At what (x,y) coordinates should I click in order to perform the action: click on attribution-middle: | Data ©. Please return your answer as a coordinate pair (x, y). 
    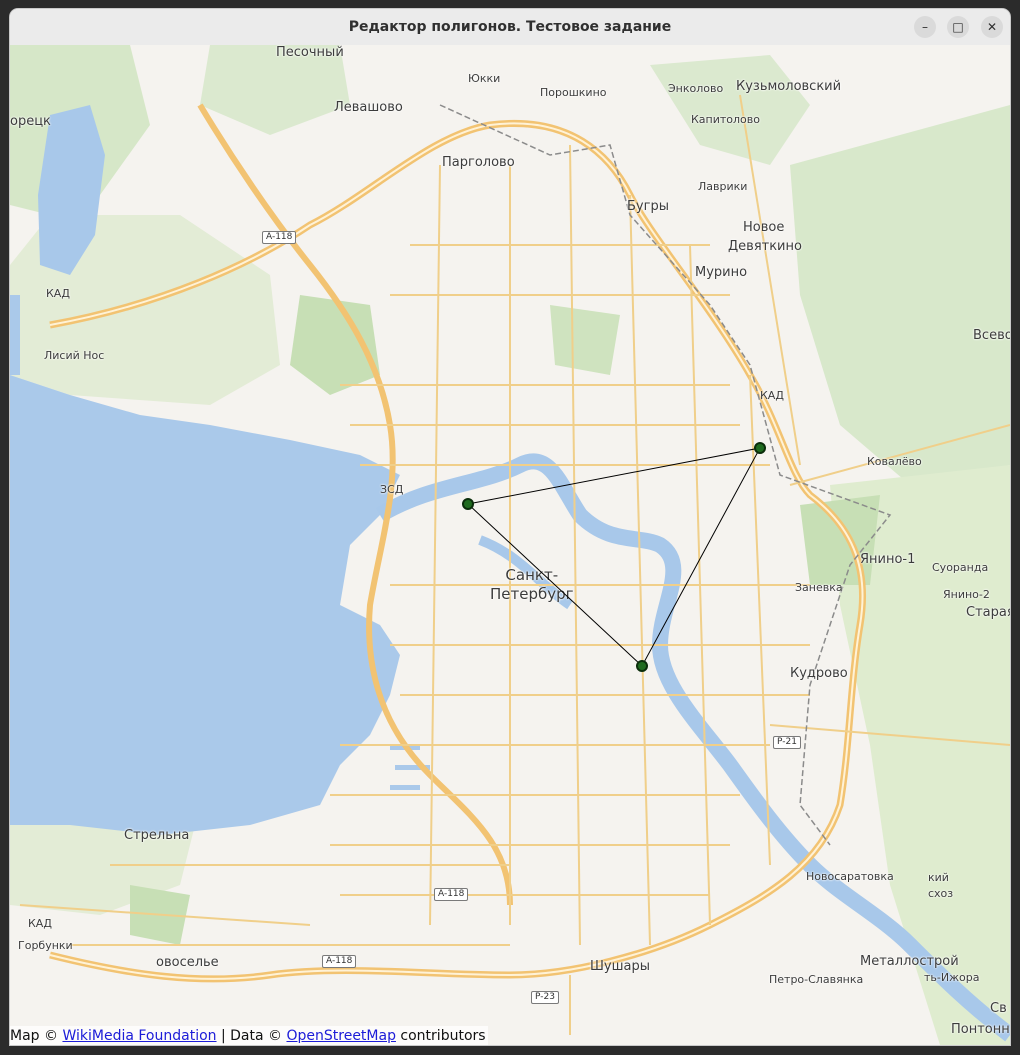
    Looking at the image, I should click on (251, 1036).